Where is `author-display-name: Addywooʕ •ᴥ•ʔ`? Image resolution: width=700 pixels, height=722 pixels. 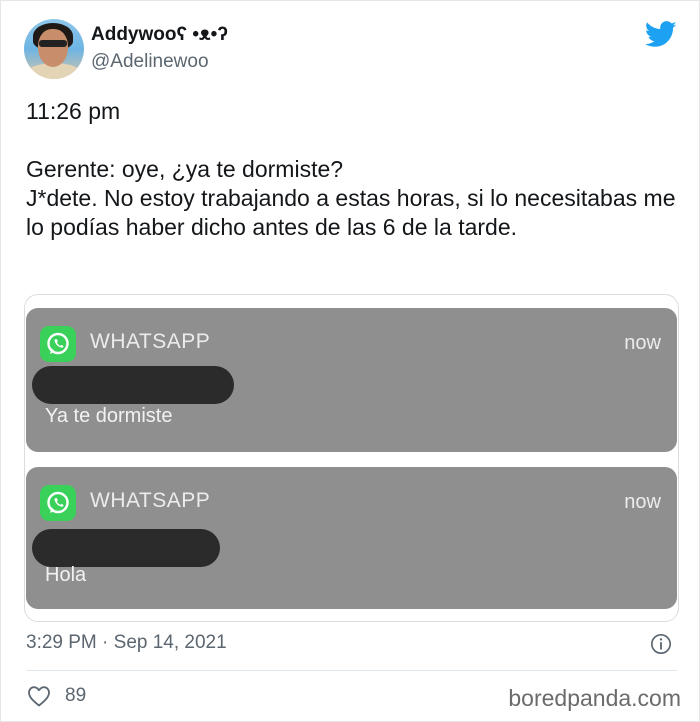
author-display-name: Addywooʕ •ᴥ•ʔ is located at coordinates (159, 35).